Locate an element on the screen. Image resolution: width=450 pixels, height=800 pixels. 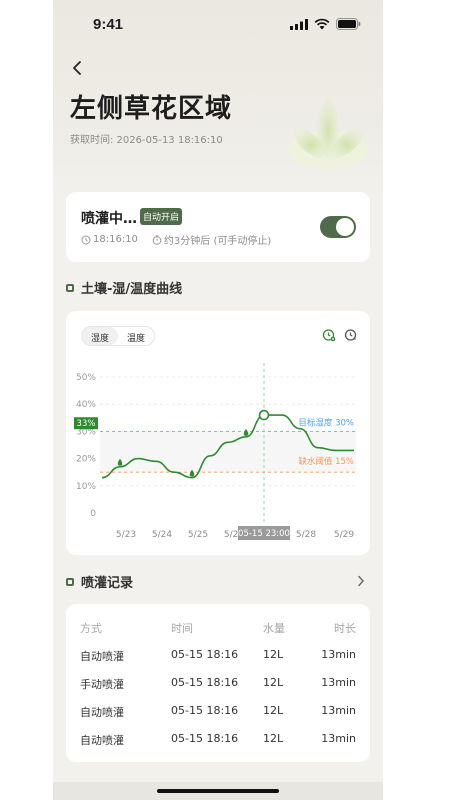
tooltip-label: 05-15 23:00 is located at coordinates (264, 534).